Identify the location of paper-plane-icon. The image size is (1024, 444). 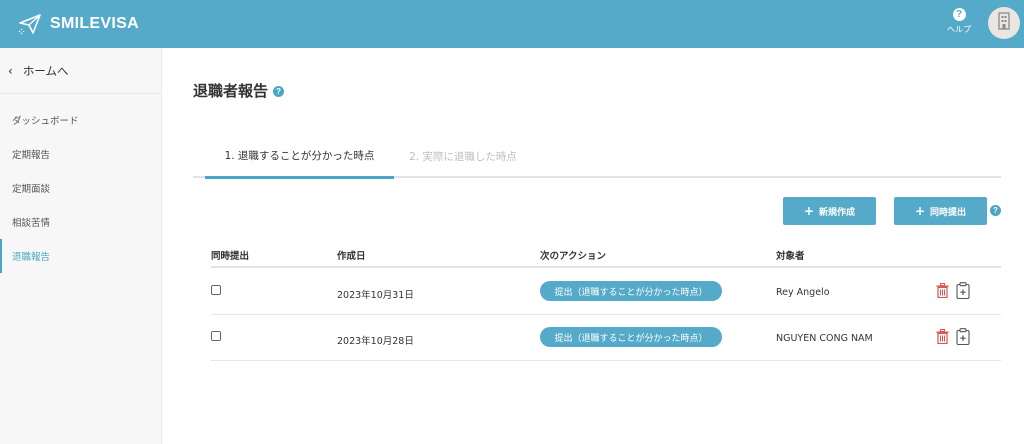
(30, 24).